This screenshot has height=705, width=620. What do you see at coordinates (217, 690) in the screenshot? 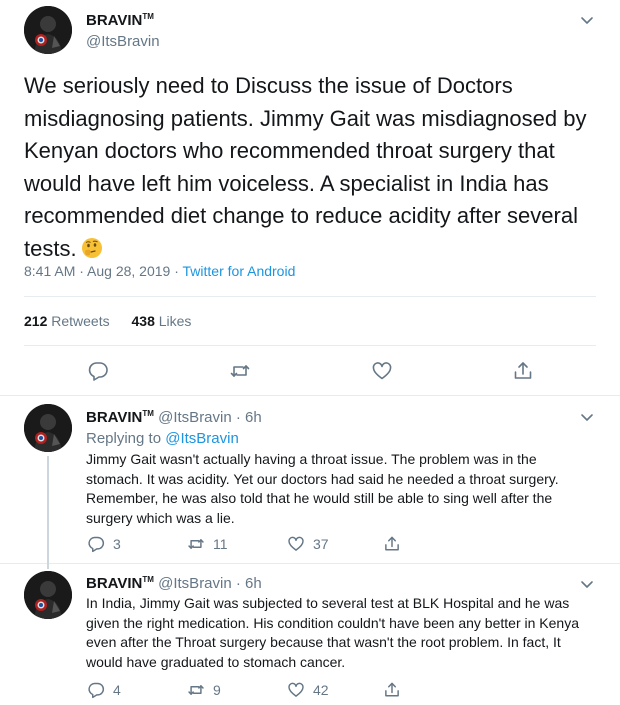
I see `retweet-count: 9` at bounding box center [217, 690].